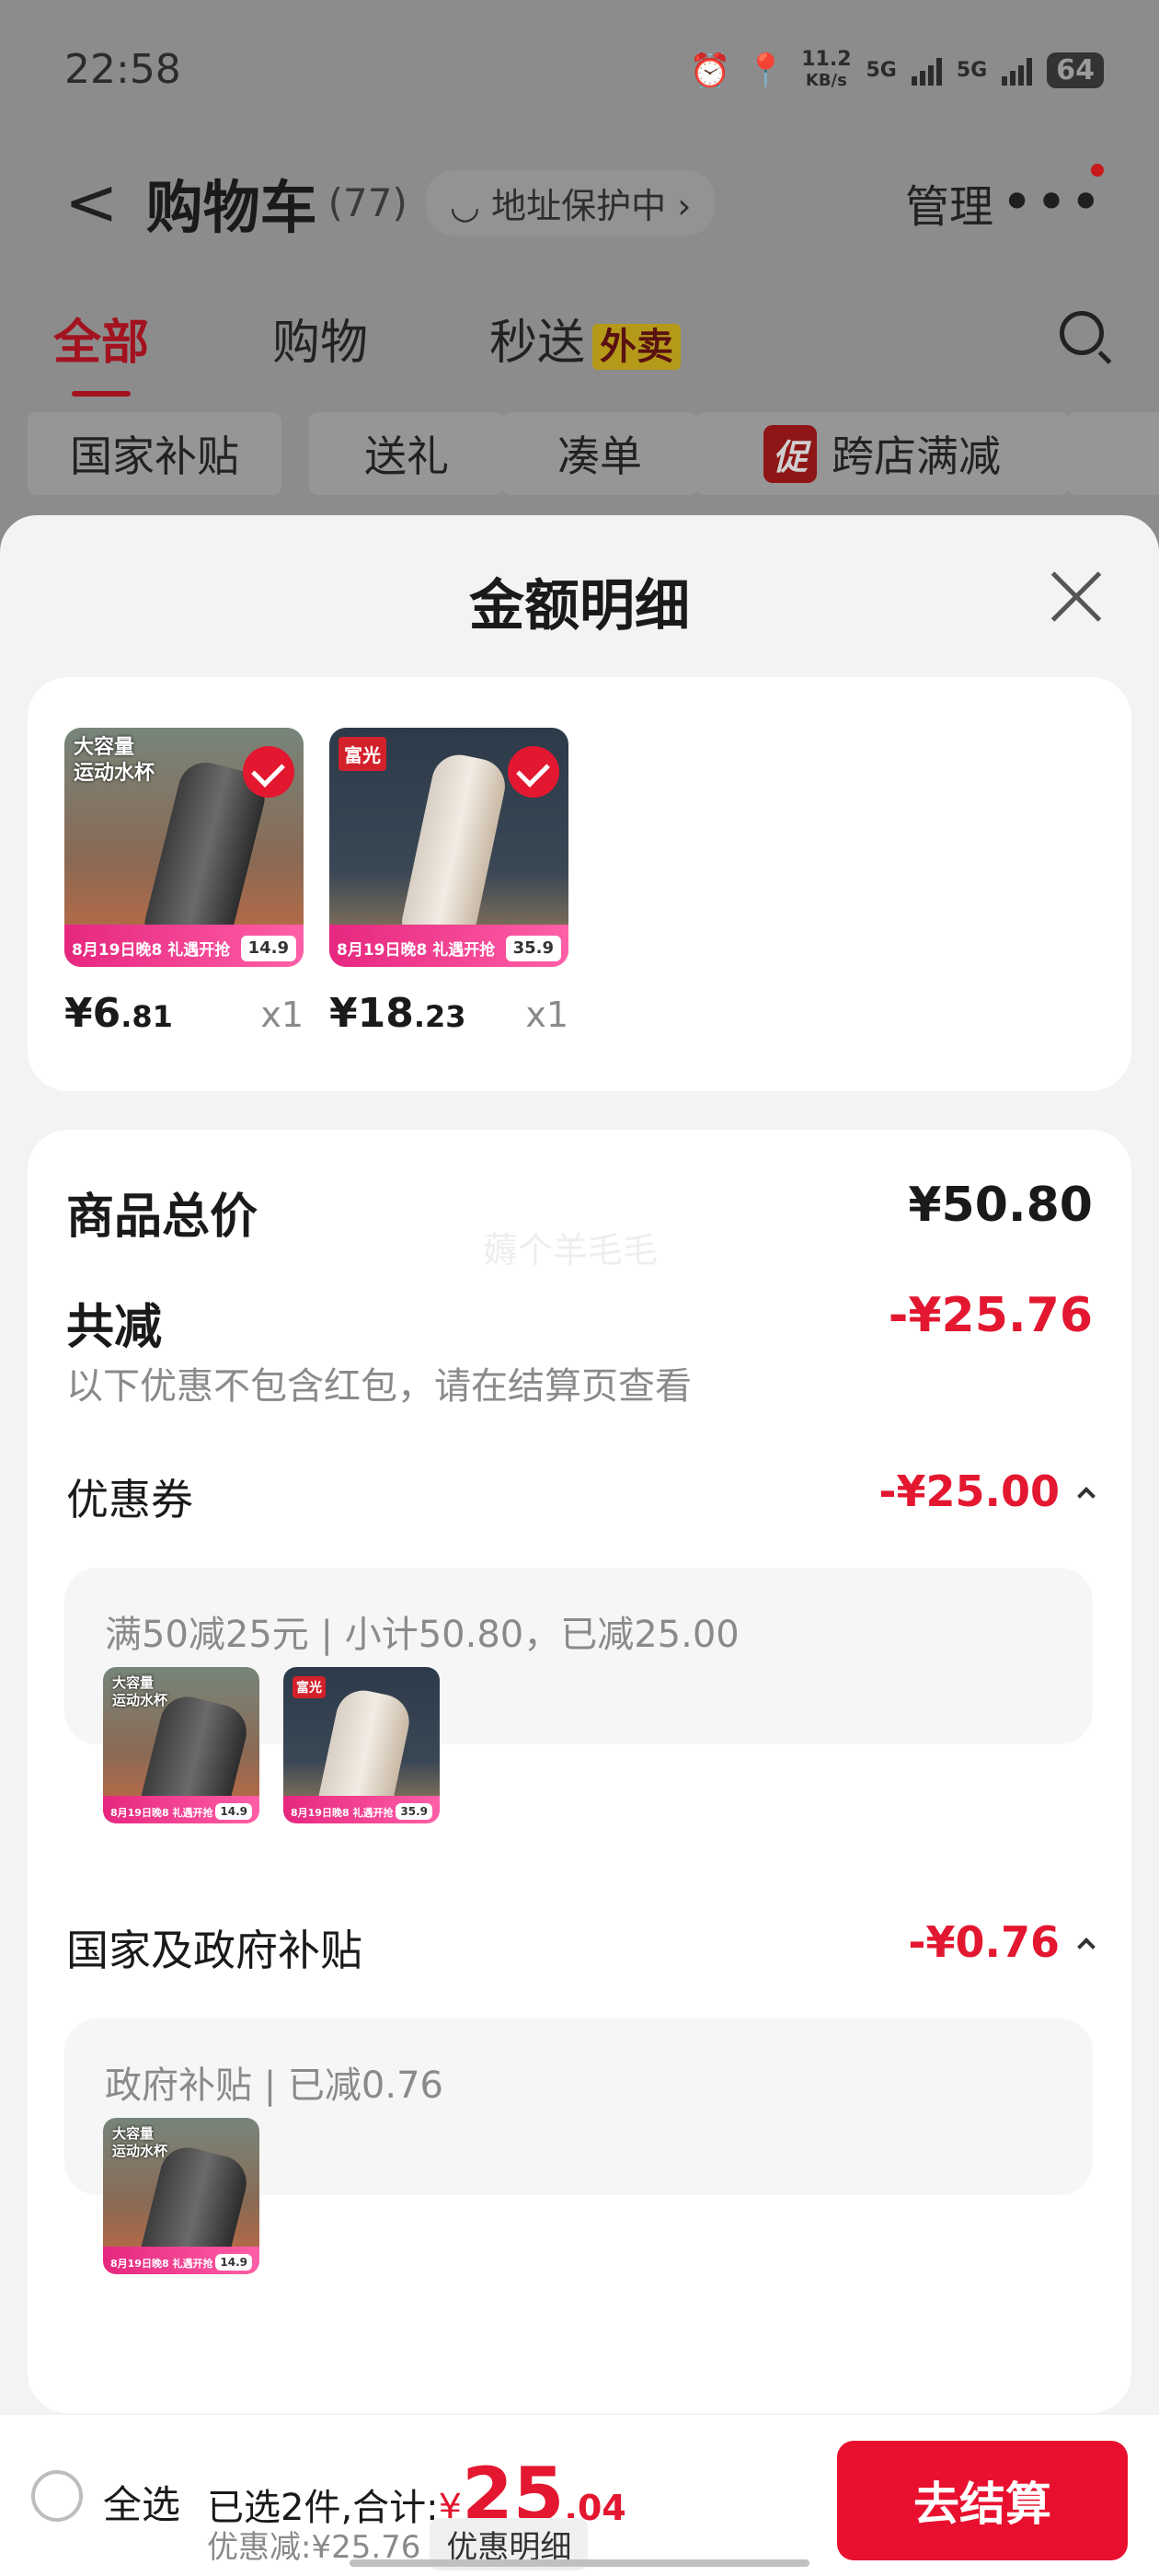  What do you see at coordinates (320, 338) in the screenshot?
I see `tab-shopping: 购物` at bounding box center [320, 338].